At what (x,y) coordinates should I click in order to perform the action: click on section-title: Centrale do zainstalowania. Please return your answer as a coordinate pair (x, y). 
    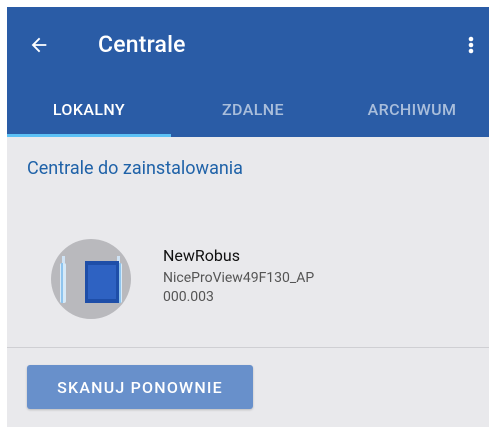
    Looking at the image, I should click on (135, 168).